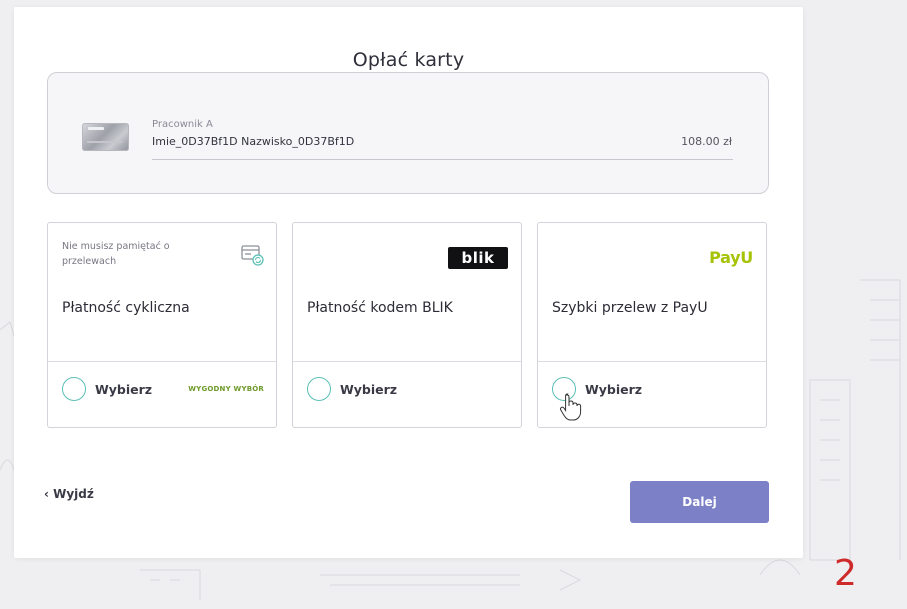 This screenshot has height=609, width=907. Describe the element at coordinates (252, 255) in the screenshot. I see `recurring-payment-icon` at that location.